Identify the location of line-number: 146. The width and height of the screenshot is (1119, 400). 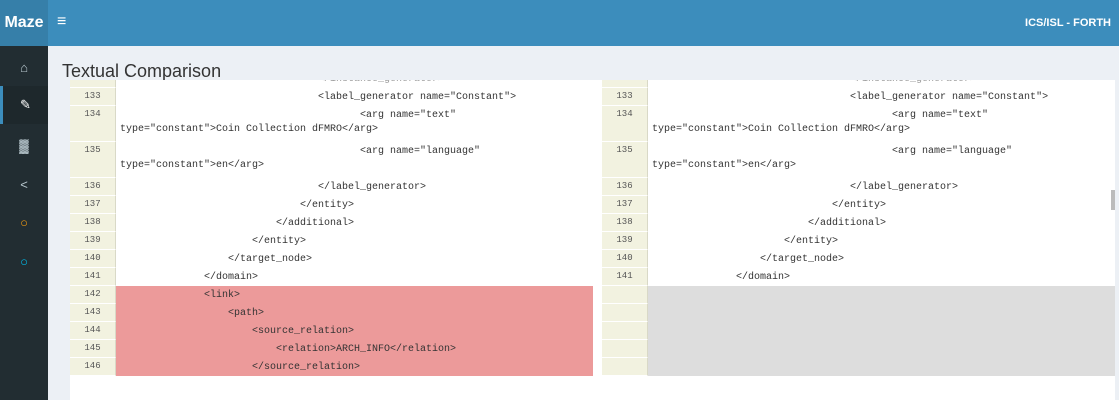
(93, 367).